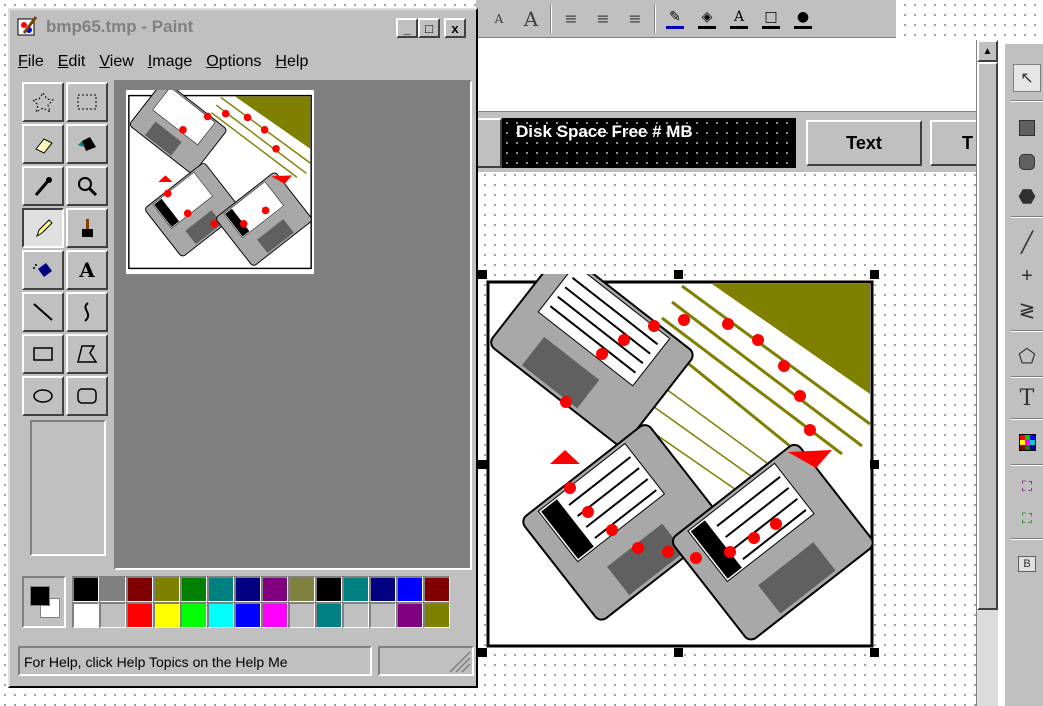 The width and height of the screenshot is (1043, 706). What do you see at coordinates (603, 19) in the screenshot?
I see `align-center-button: ≡` at bounding box center [603, 19].